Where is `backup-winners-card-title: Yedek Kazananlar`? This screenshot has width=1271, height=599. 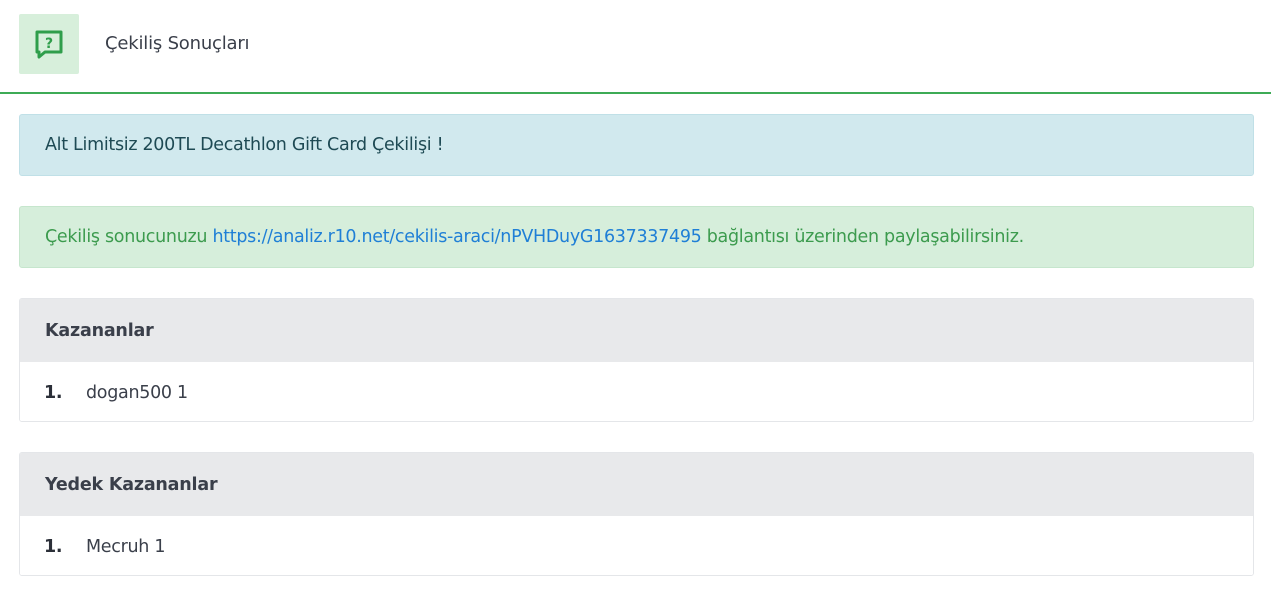
backup-winners-card-title: Yedek Kazananlar is located at coordinates (636, 484).